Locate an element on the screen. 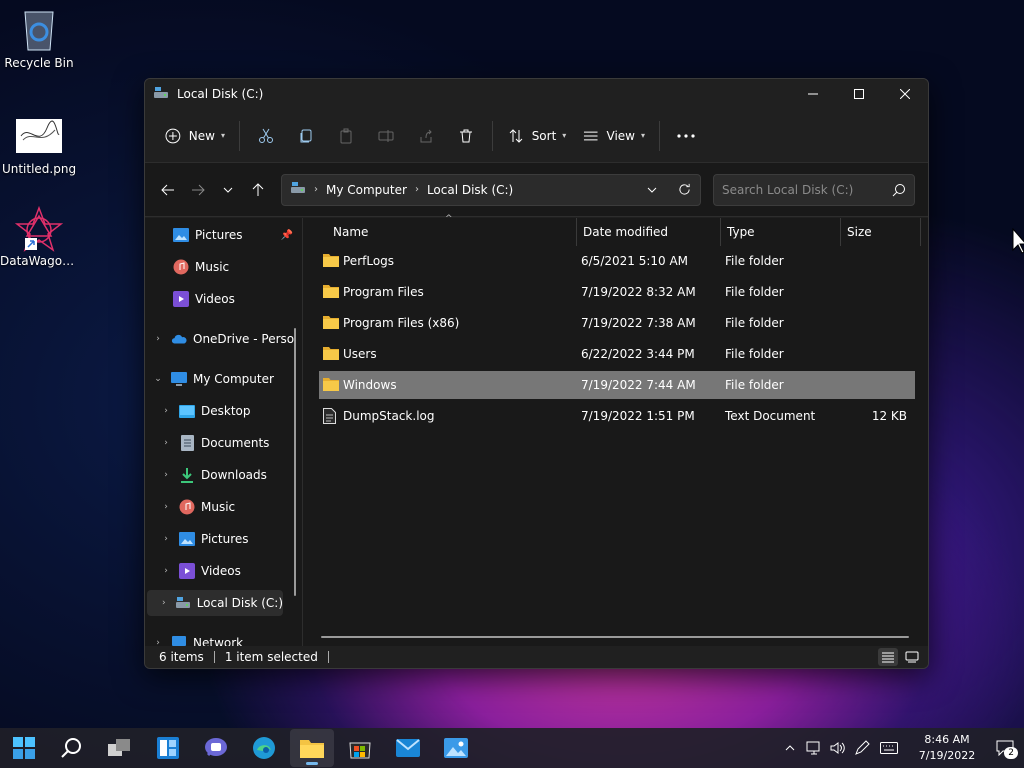  nav-item-music-quick: Music is located at coordinates (198, 267).